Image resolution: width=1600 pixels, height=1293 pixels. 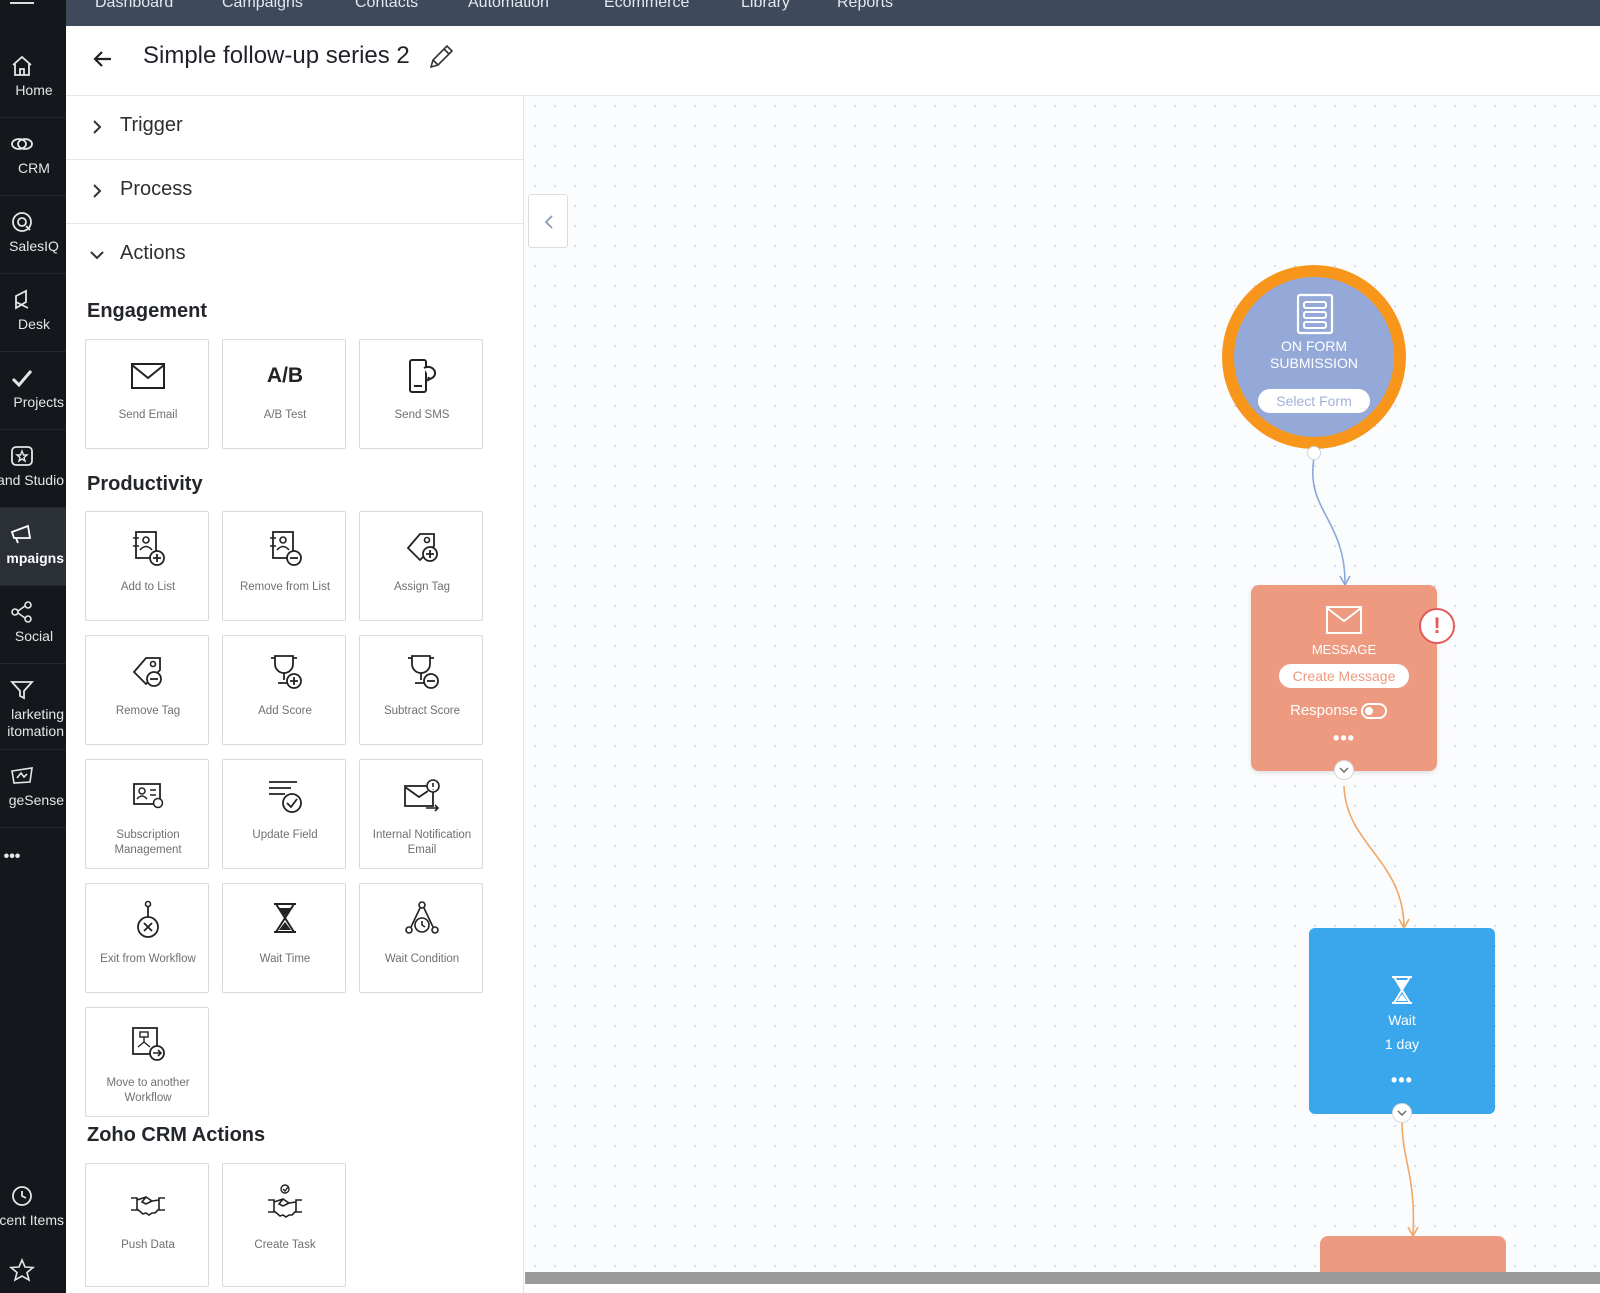 I want to click on message-expand-port, so click(x=1344, y=770).